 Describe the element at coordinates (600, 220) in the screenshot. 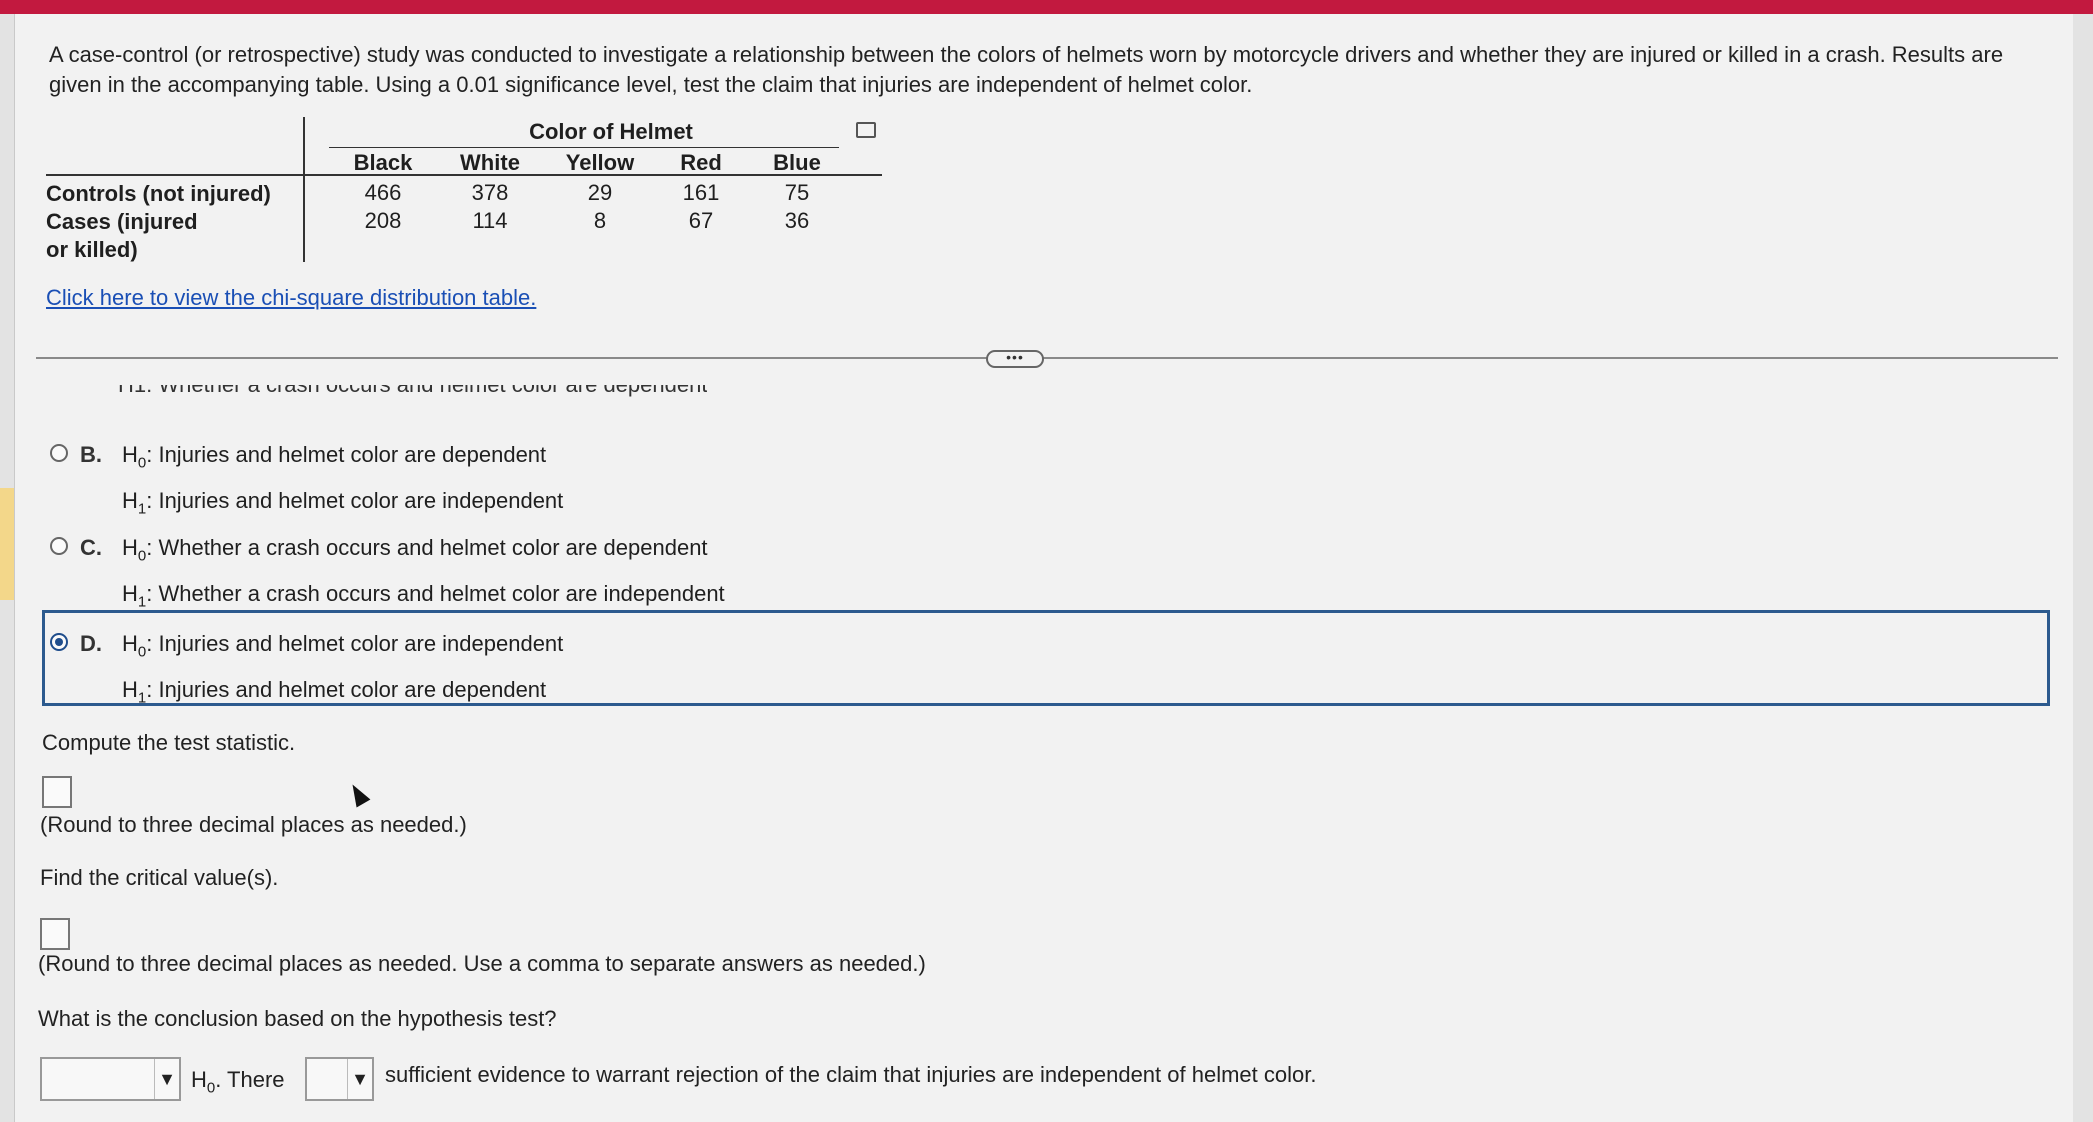

I see `table-cell: 8` at that location.